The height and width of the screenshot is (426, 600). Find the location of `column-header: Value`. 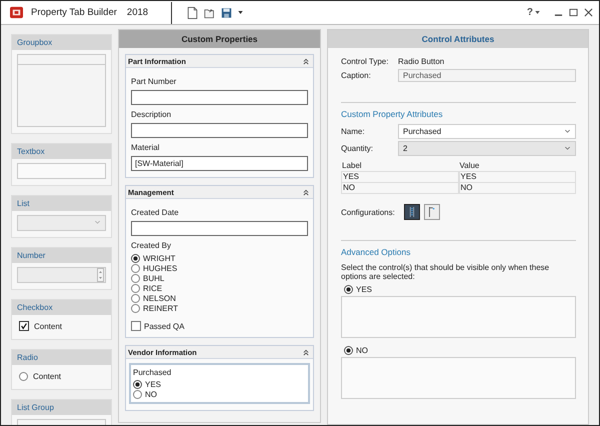

column-header: Value is located at coordinates (469, 166).